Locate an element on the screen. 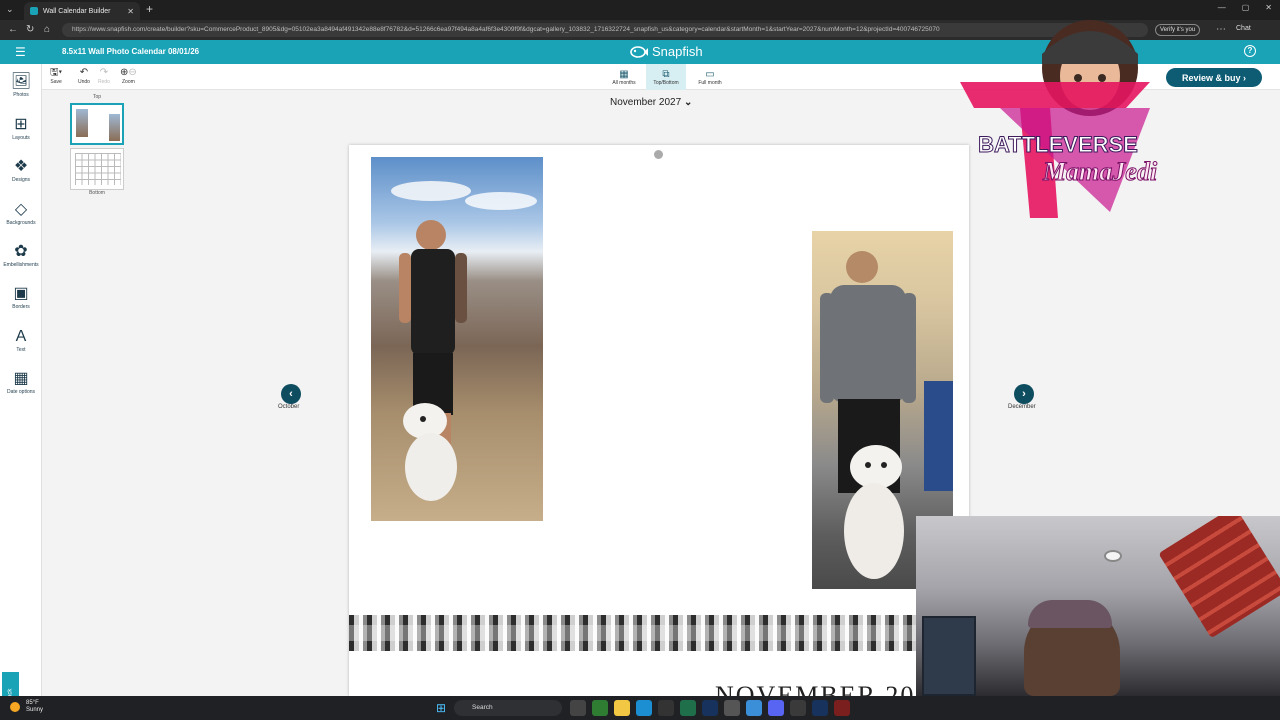 This screenshot has height=720, width=1280. undo-button: ↶ Undo is located at coordinates (84, 76).